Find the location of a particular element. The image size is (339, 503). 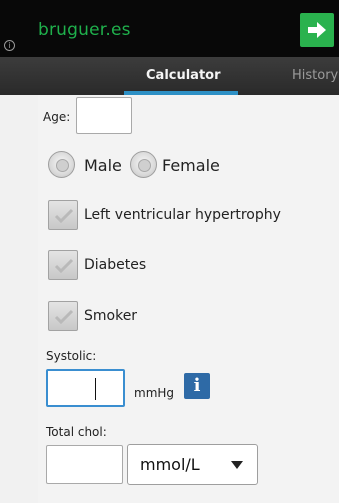

smoker-label: Smoker is located at coordinates (110, 316).